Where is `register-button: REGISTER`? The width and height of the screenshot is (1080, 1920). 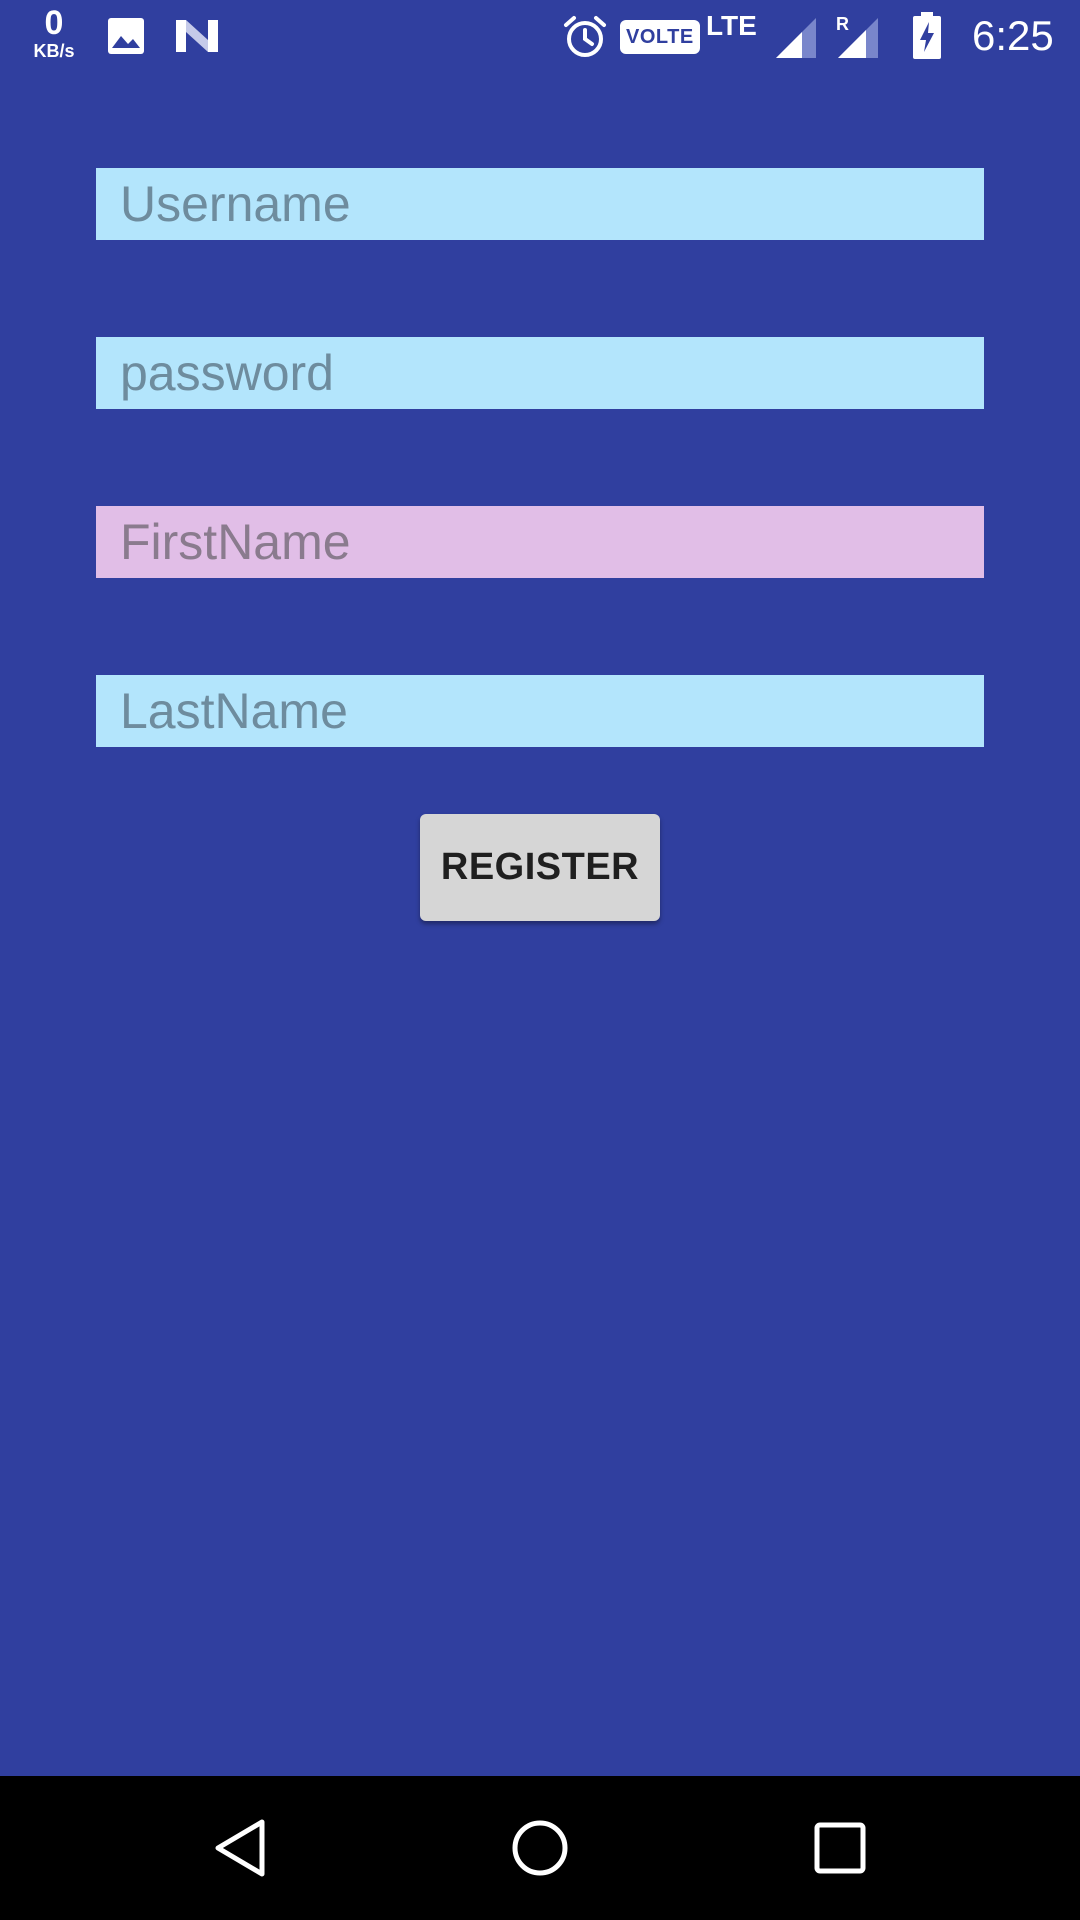 register-button: REGISTER is located at coordinates (540, 867).